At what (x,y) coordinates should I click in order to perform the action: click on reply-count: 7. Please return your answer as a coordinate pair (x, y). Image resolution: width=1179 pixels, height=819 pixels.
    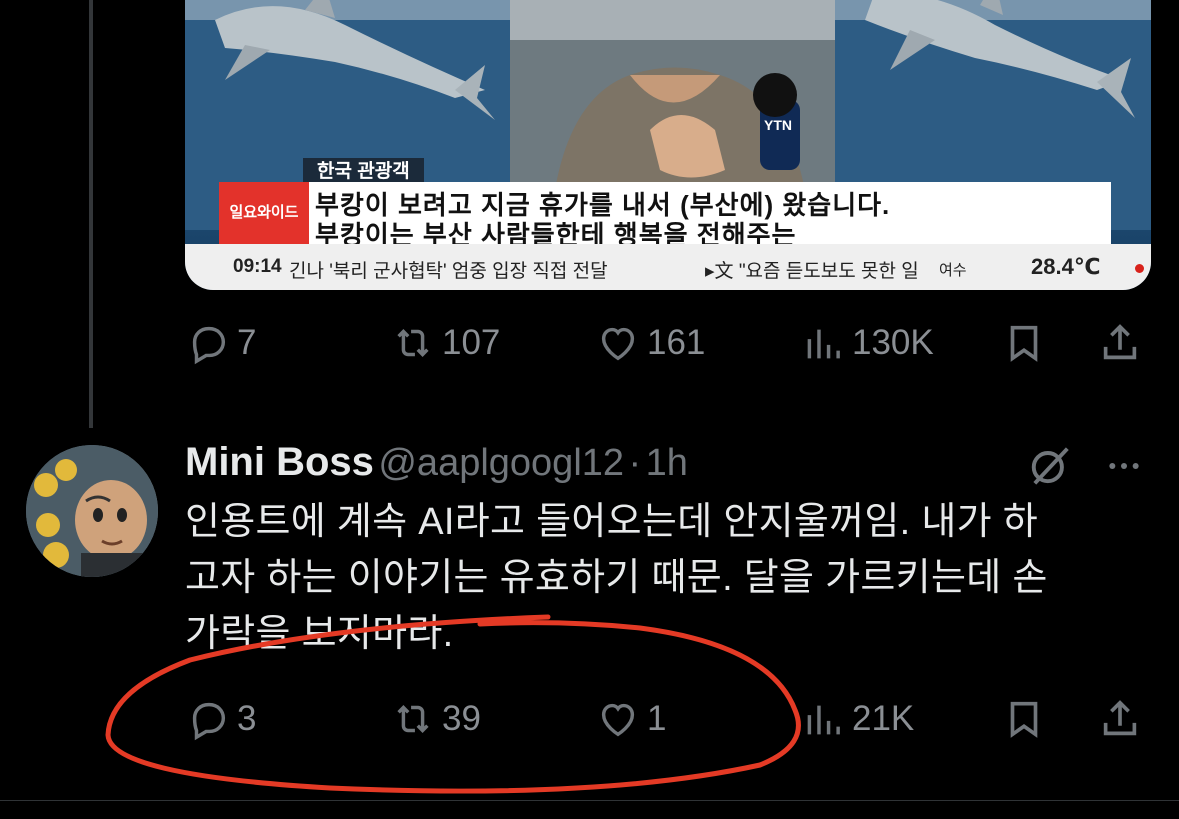
    Looking at the image, I should click on (247, 342).